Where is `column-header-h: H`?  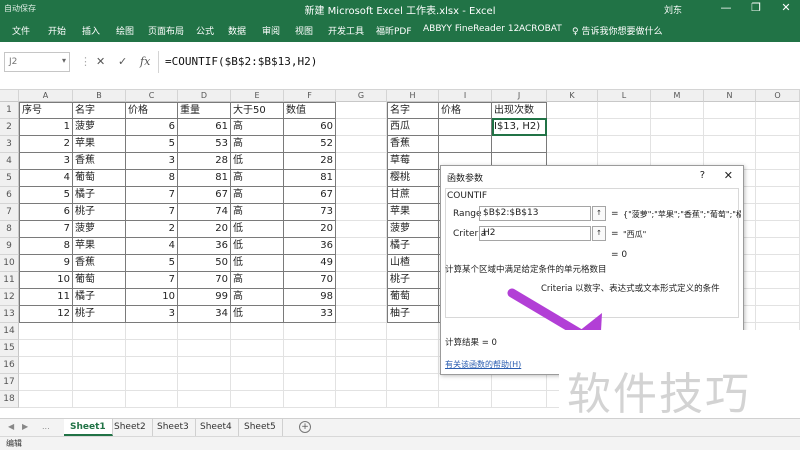
column-header-h: H is located at coordinates (413, 96).